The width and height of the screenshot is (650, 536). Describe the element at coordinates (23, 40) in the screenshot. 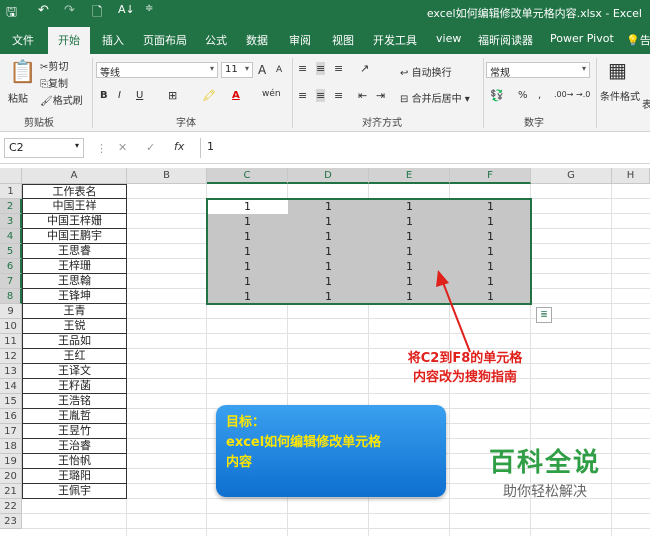

I see `tab-file: 文件` at that location.